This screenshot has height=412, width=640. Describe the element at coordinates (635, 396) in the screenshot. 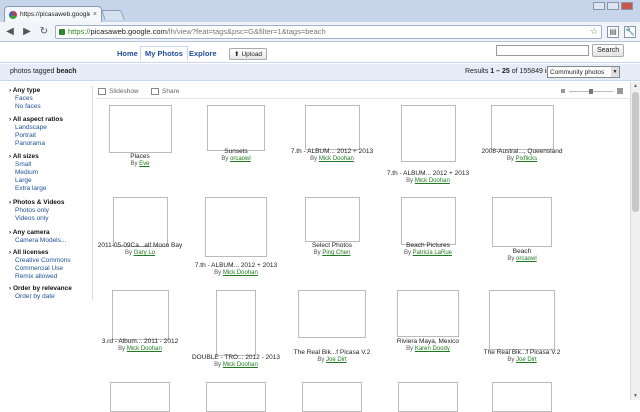

I see `scroll-down-icon: ▼` at that location.